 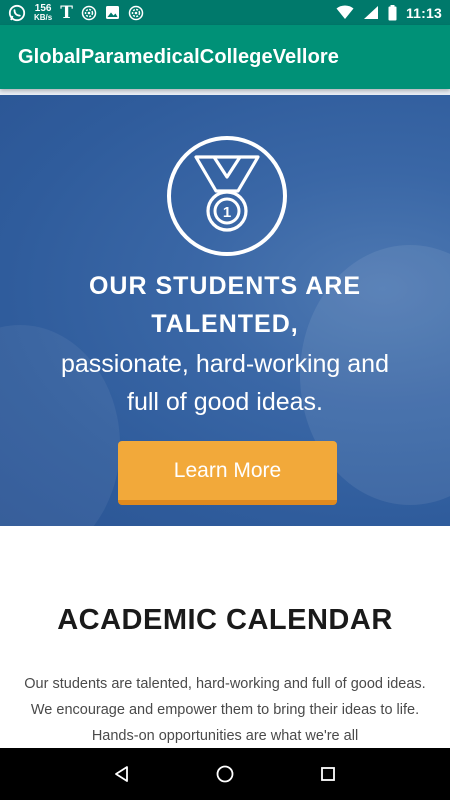 What do you see at coordinates (423, 12) in the screenshot?
I see `clock: 11:13` at bounding box center [423, 12].